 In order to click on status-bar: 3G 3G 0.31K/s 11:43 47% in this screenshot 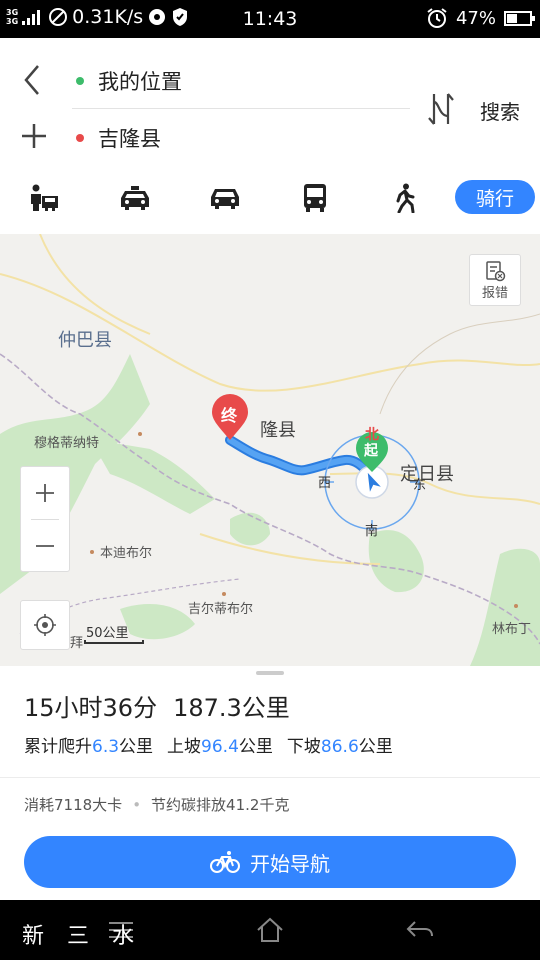, I will do `click(270, 19)`.